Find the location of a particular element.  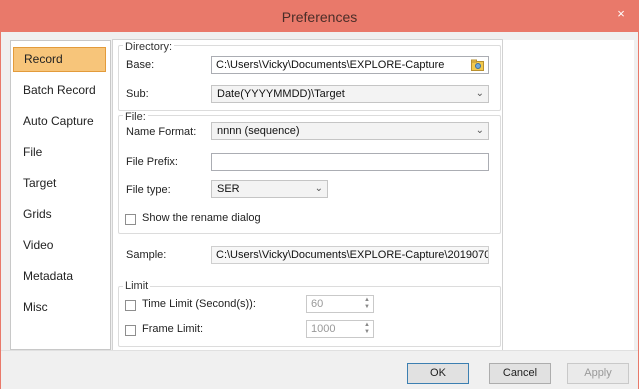

directory-legend: Directory: is located at coordinates (149, 47).